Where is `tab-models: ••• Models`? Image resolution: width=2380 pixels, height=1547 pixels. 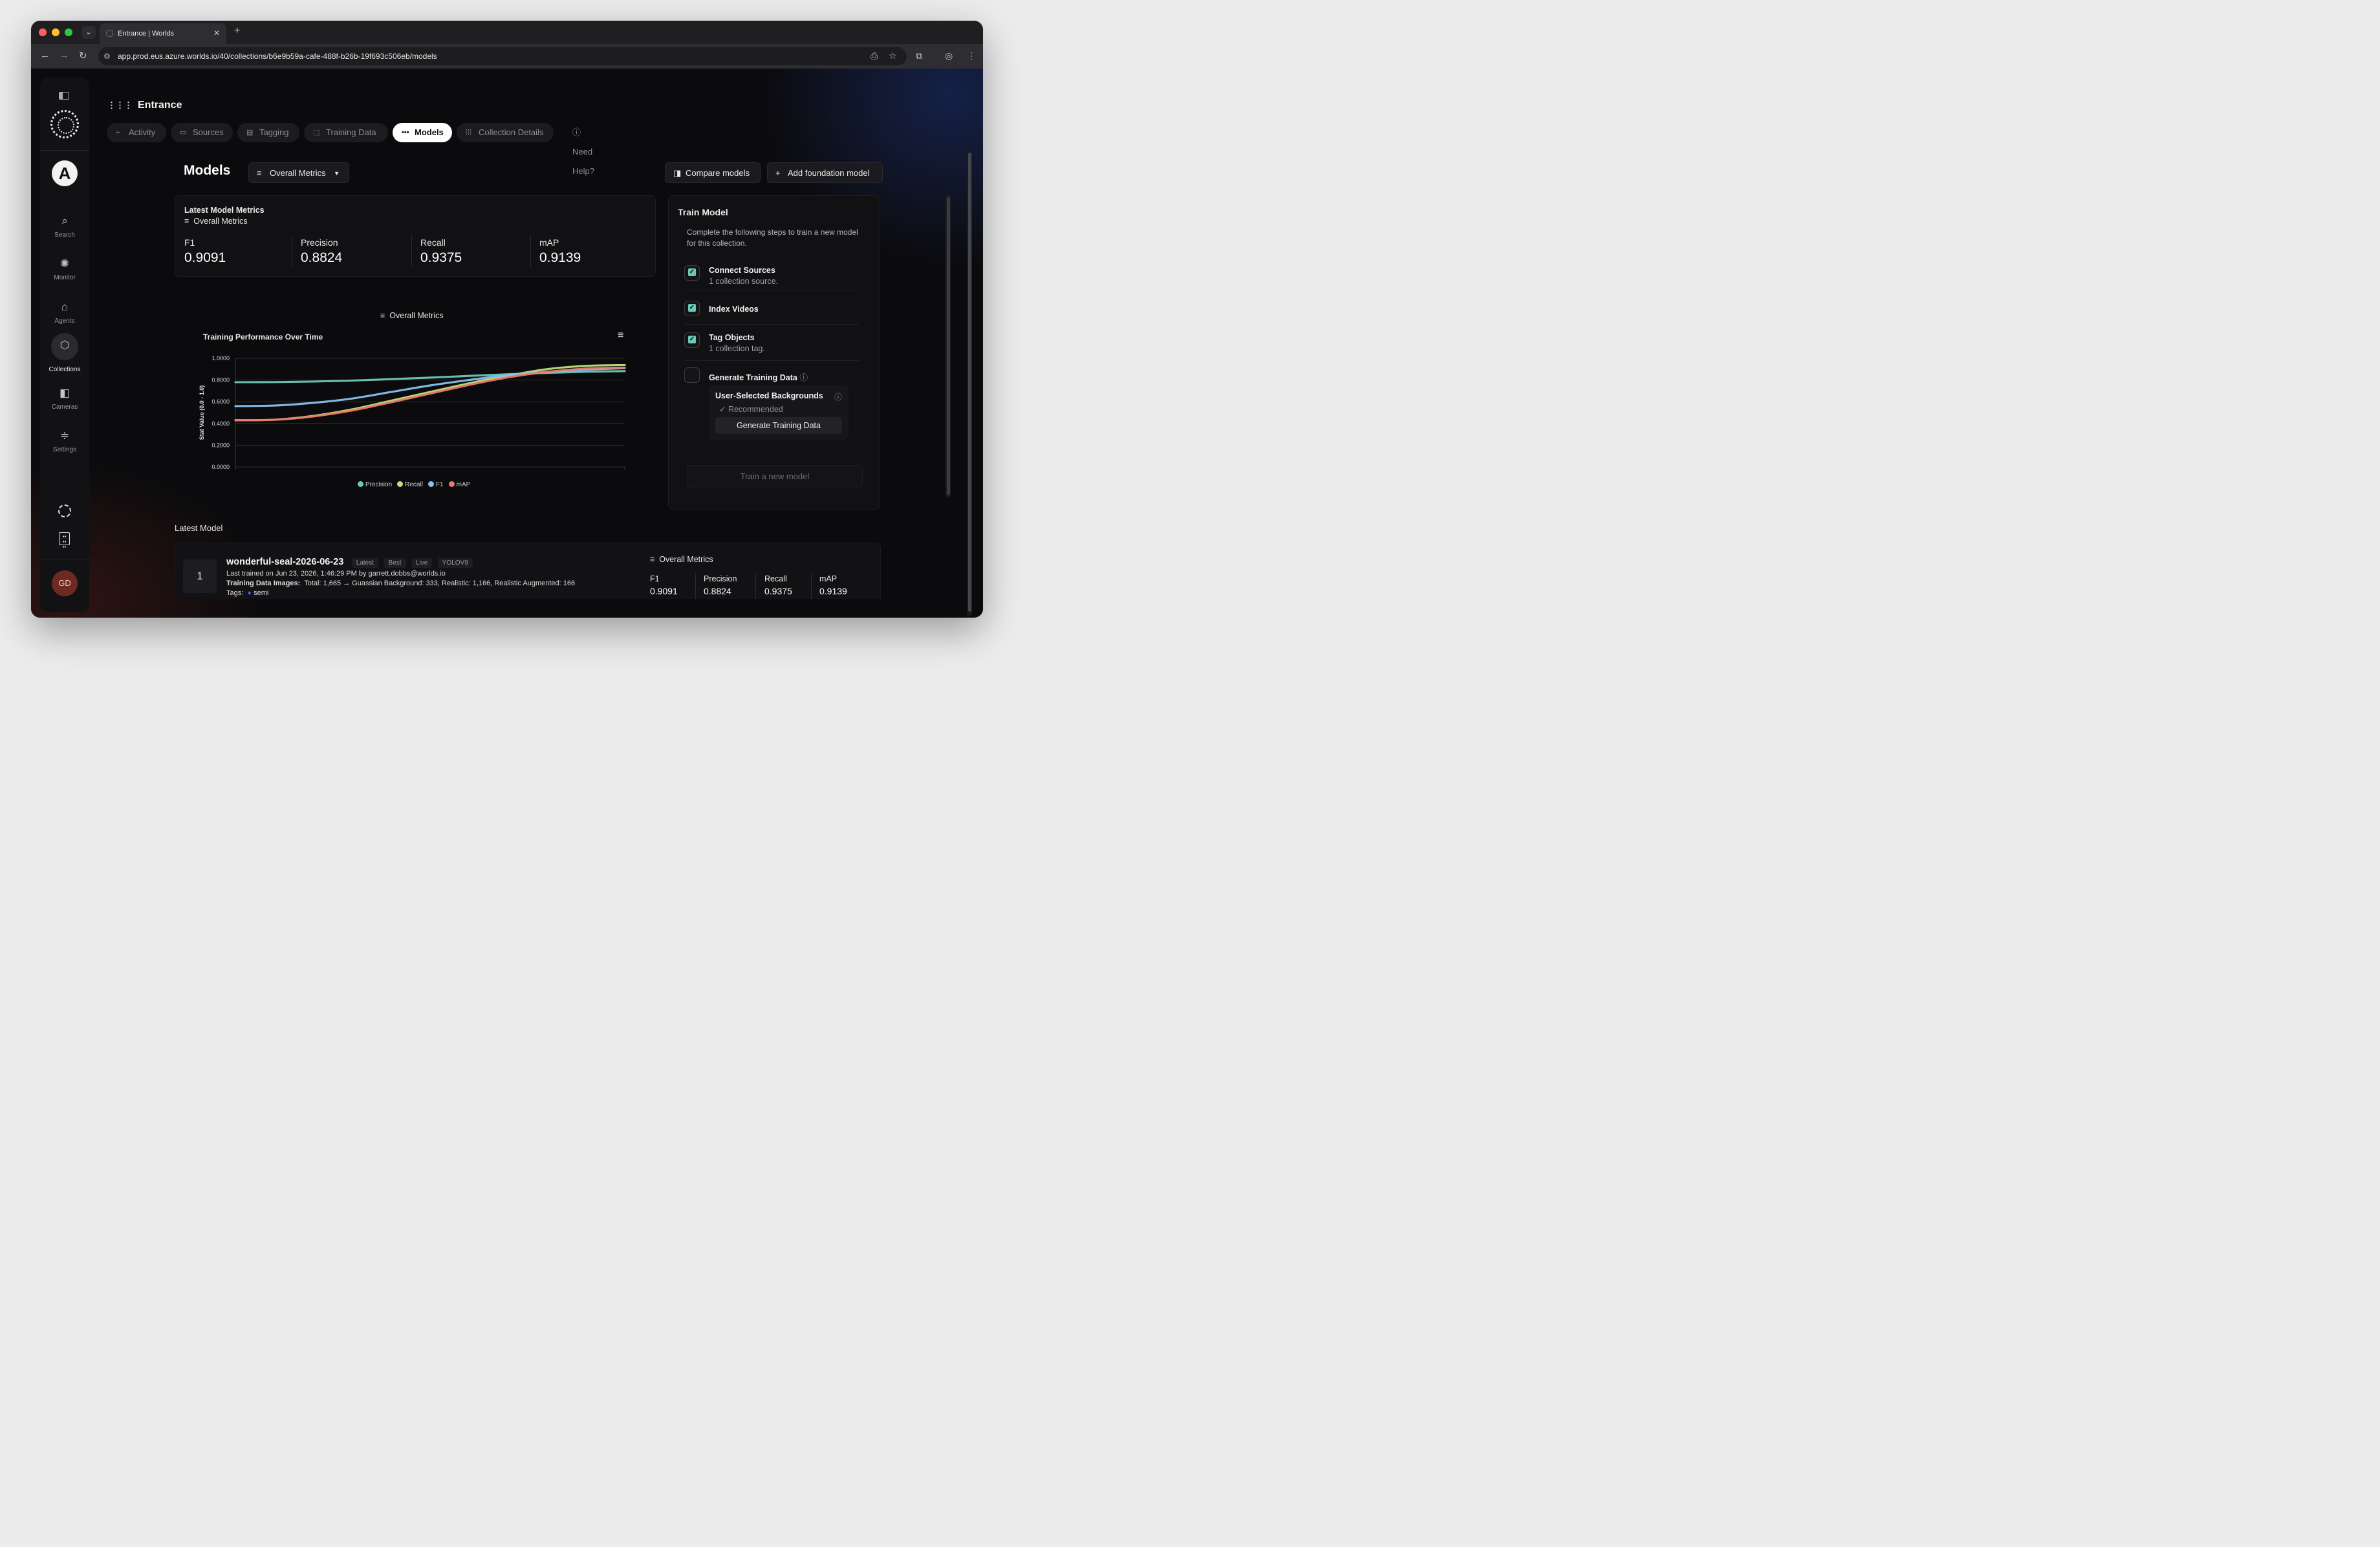 tab-models: ••• Models is located at coordinates (422, 132).